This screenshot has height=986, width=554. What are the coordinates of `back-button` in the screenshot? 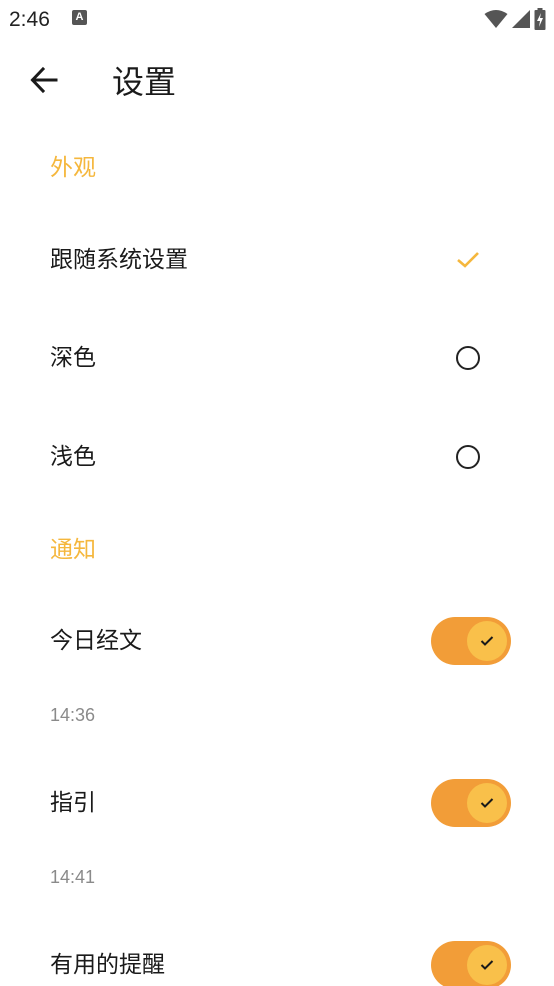 It's located at (44, 80).